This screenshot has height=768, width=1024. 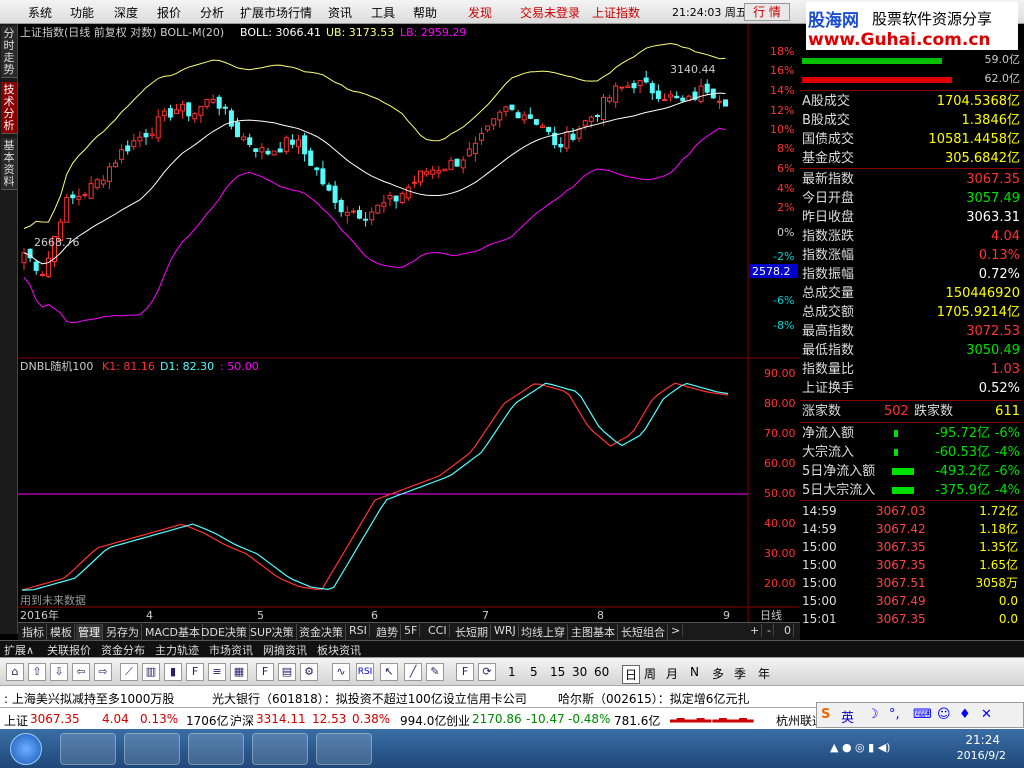 I want to click on taskbar-app2-icon, so click(x=344, y=749).